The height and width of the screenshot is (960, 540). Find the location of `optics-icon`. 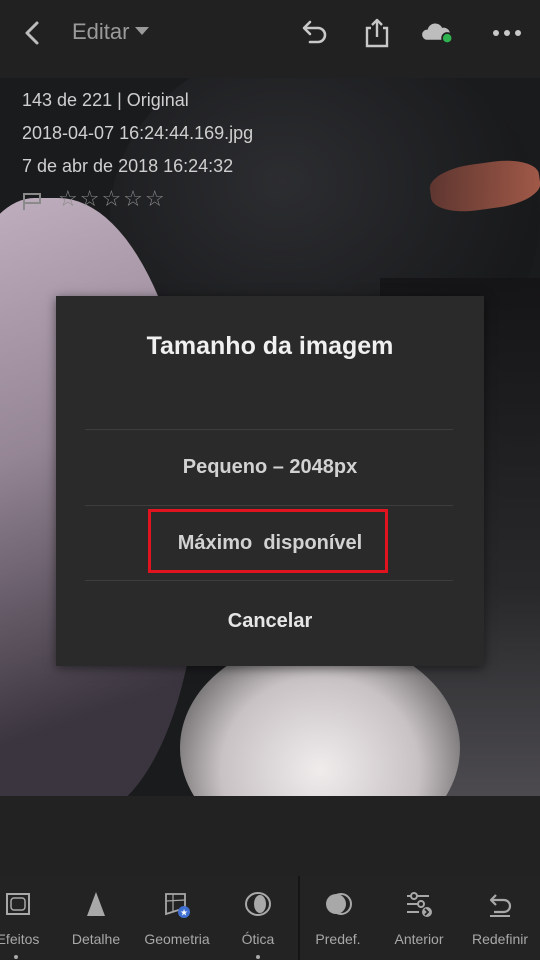

optics-icon is located at coordinates (258, 904).